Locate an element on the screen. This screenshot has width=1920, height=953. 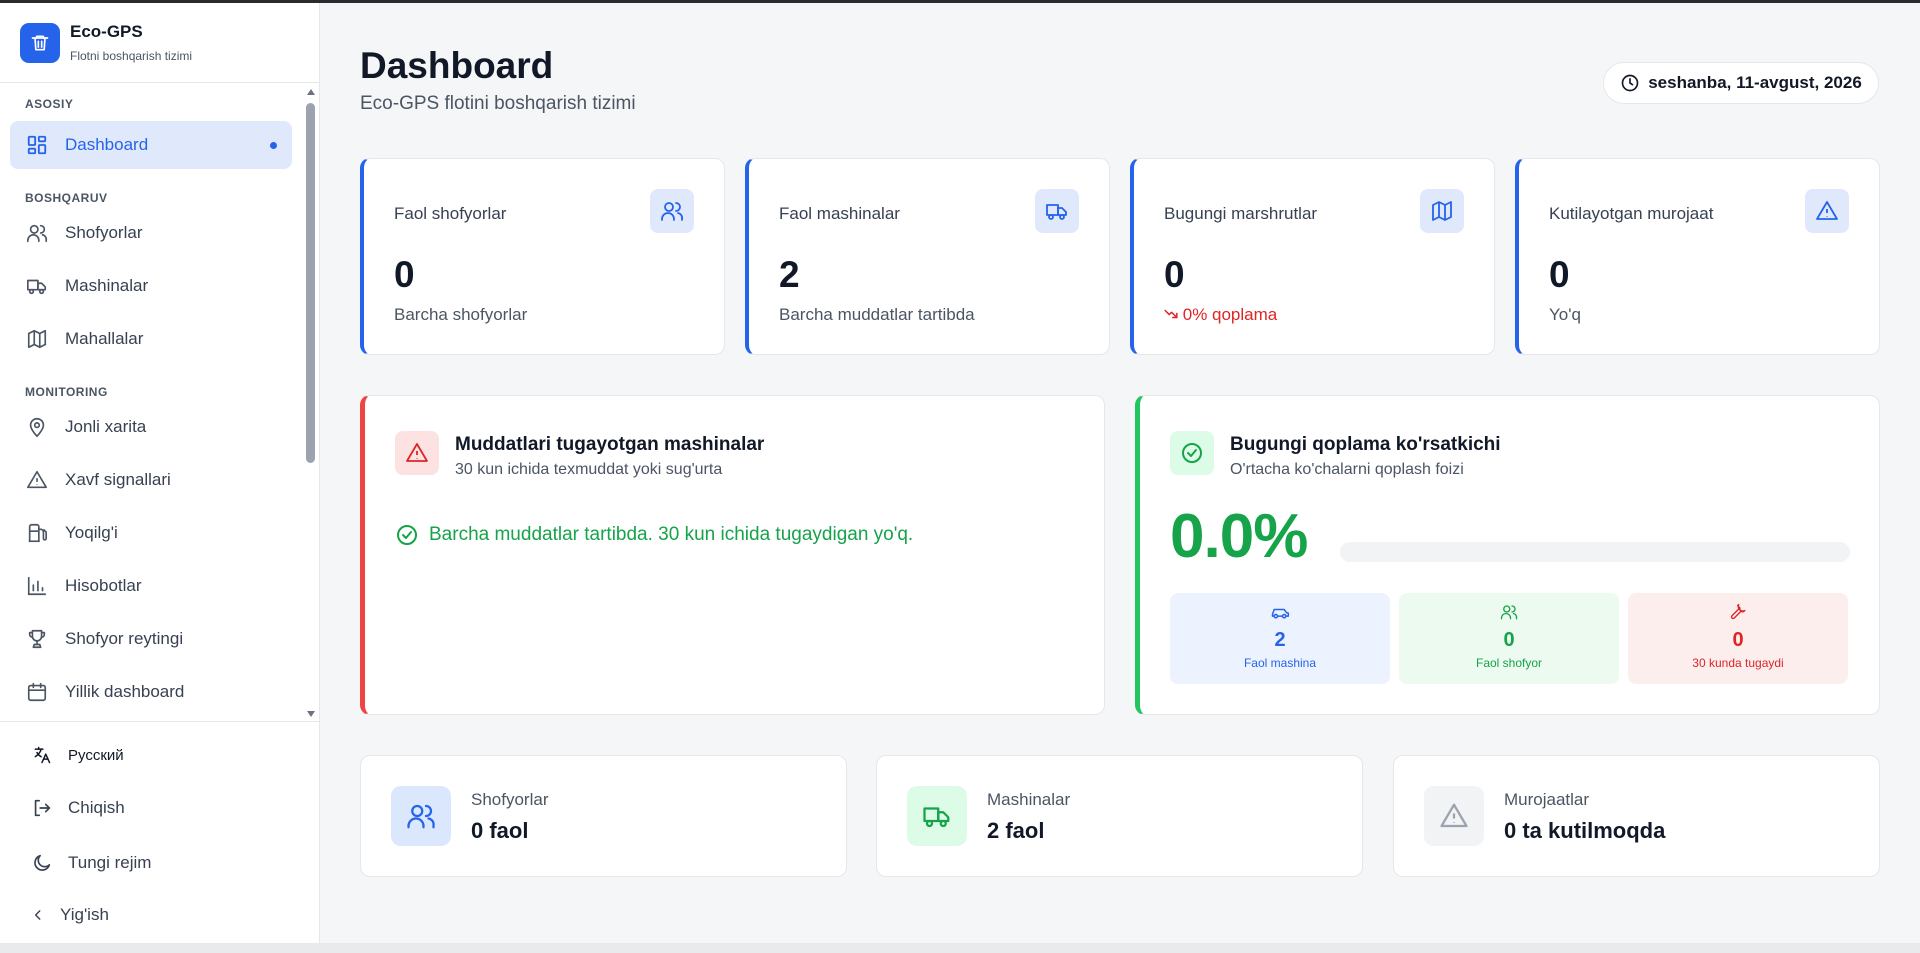
panel-subtitle: O'rtacha ko'chalarni qoplash foizi is located at coordinates (1347, 469).